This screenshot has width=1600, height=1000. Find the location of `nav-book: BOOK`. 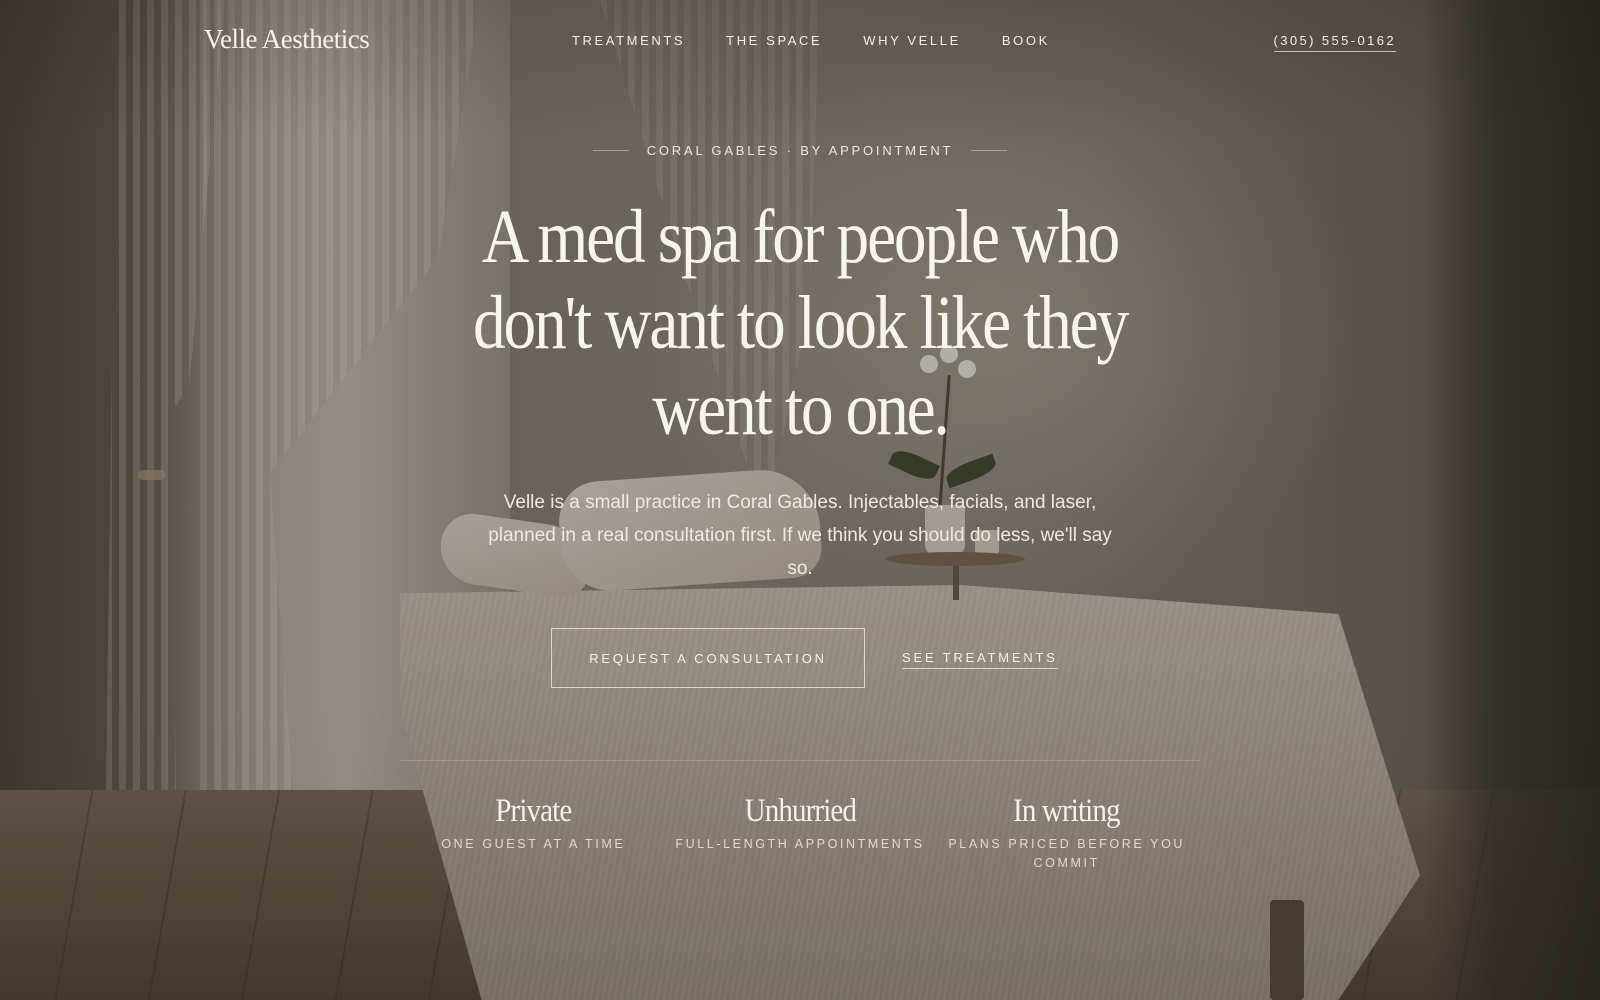

nav-book: BOOK is located at coordinates (1026, 40).